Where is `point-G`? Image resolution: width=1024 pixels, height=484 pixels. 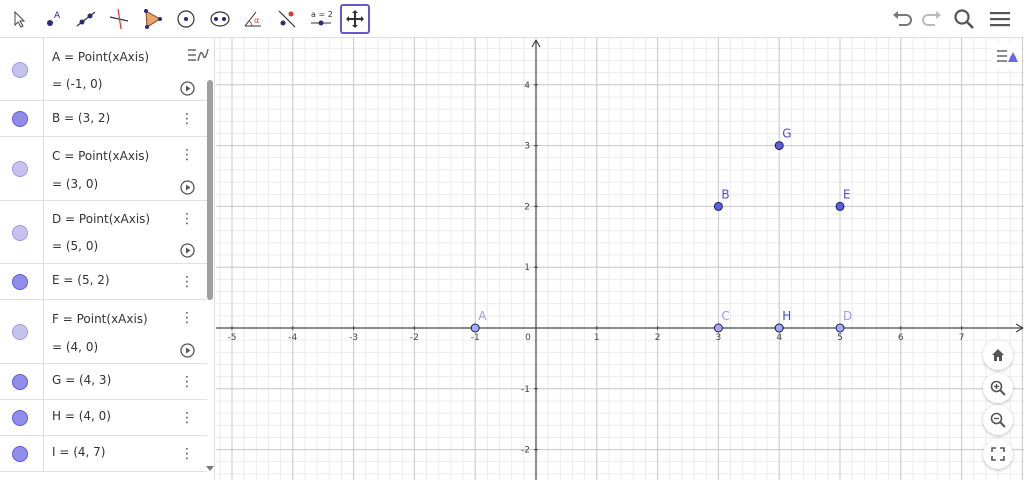
point-G is located at coordinates (779, 146).